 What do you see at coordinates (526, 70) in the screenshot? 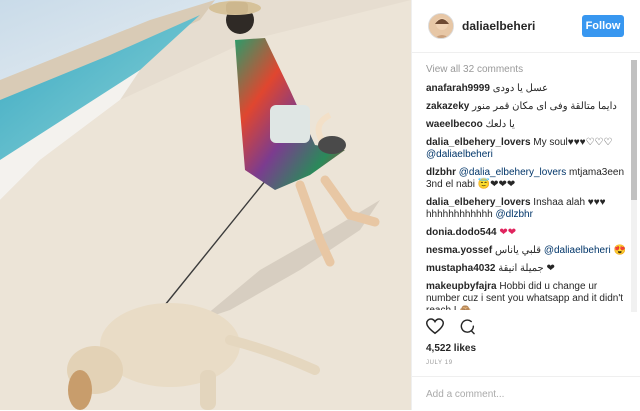
I see `view-all-comments-link: View all 32 comments` at bounding box center [526, 70].